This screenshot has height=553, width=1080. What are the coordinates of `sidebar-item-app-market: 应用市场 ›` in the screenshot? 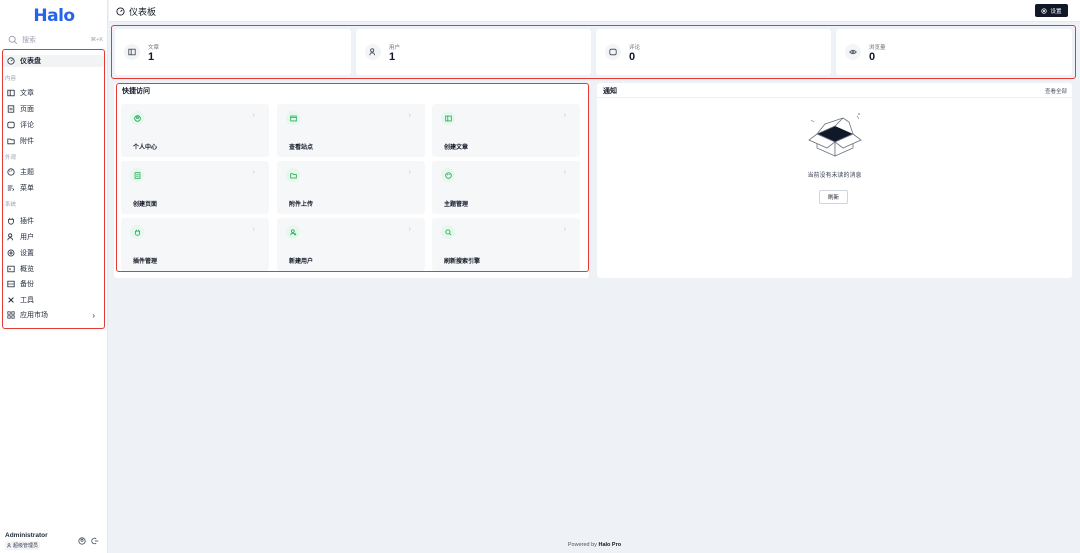 It's located at (54, 315).